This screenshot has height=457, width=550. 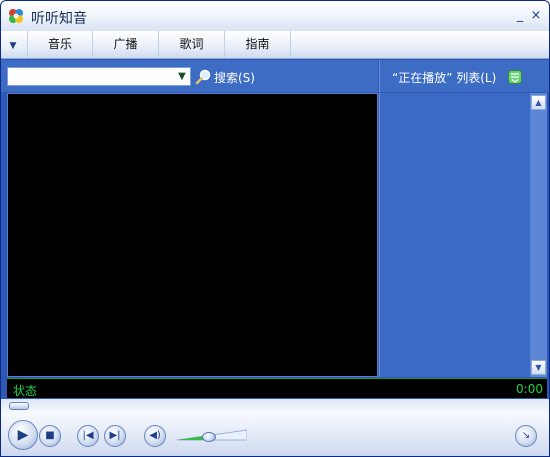 I want to click on playback-controls: ▶ ■ |◀ ▶| ◀) ↘, so click(x=275, y=434).